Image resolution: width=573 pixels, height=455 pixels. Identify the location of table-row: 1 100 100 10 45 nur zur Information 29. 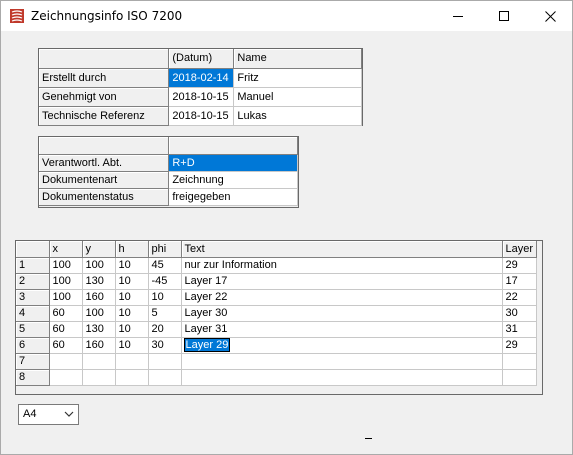
(277, 265).